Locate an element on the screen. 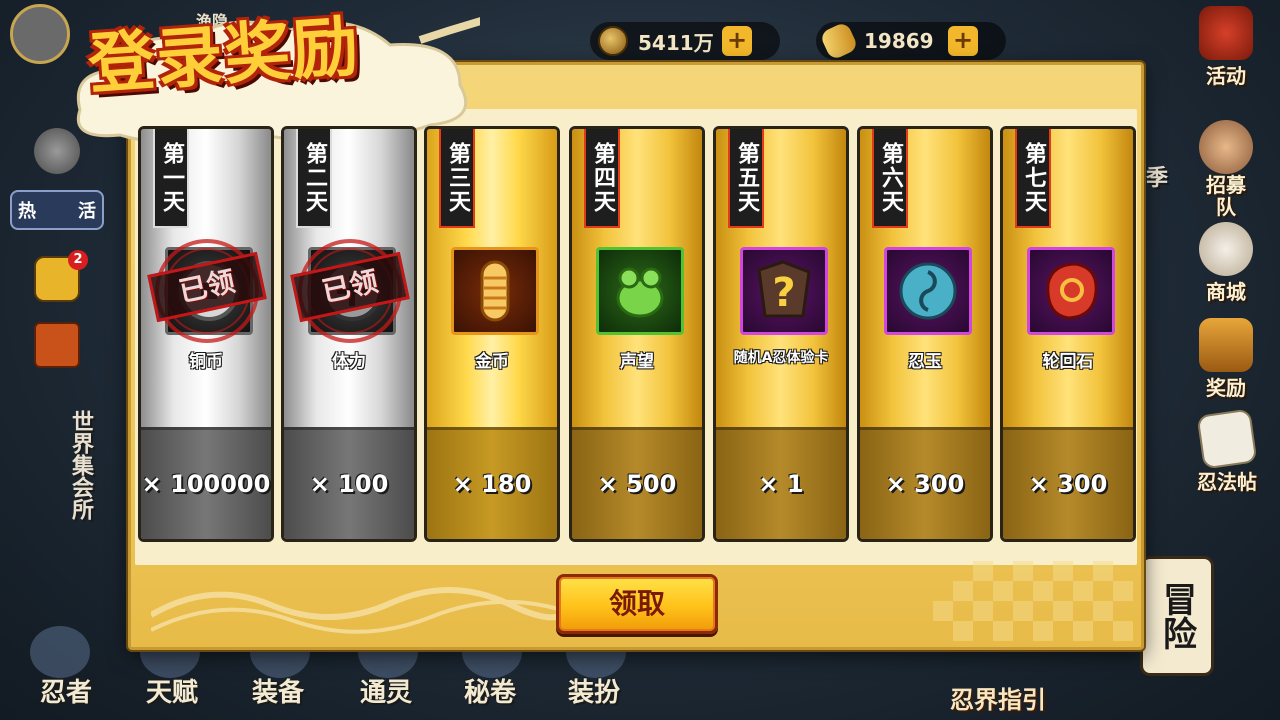  equipment-tab: 装备 is located at coordinates (278, 690).